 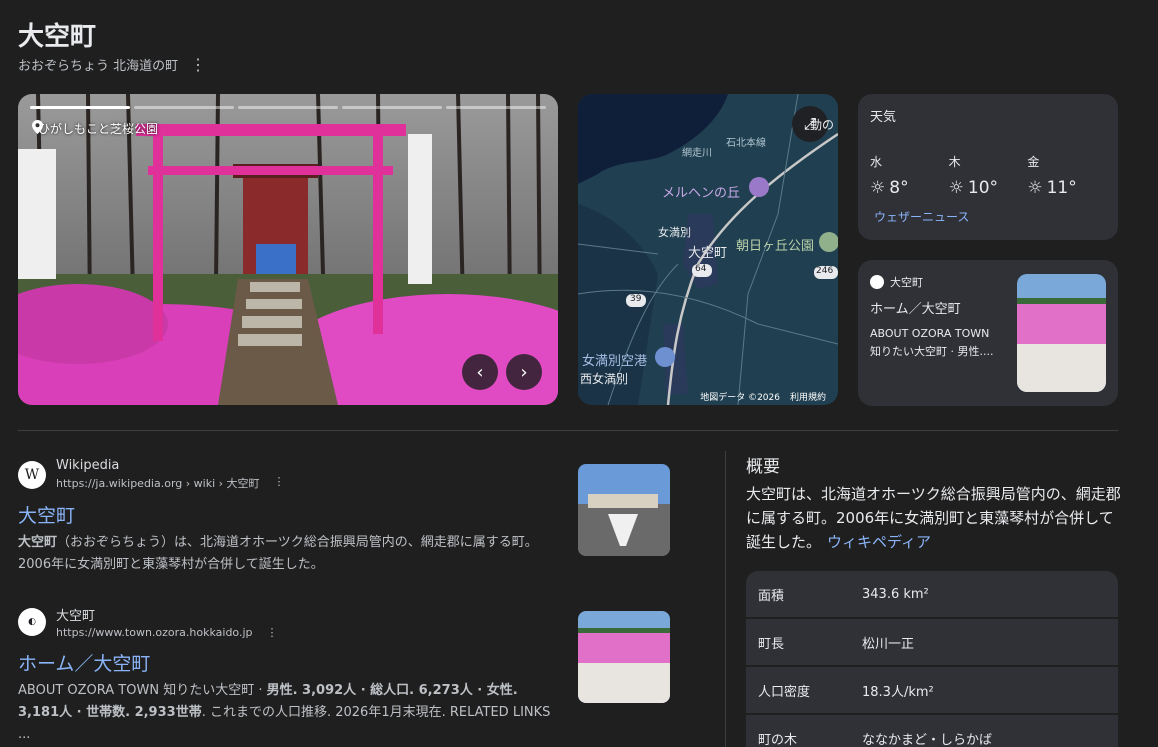 What do you see at coordinates (32, 622) in the screenshot?
I see `town-logo-icon: ◐` at bounding box center [32, 622].